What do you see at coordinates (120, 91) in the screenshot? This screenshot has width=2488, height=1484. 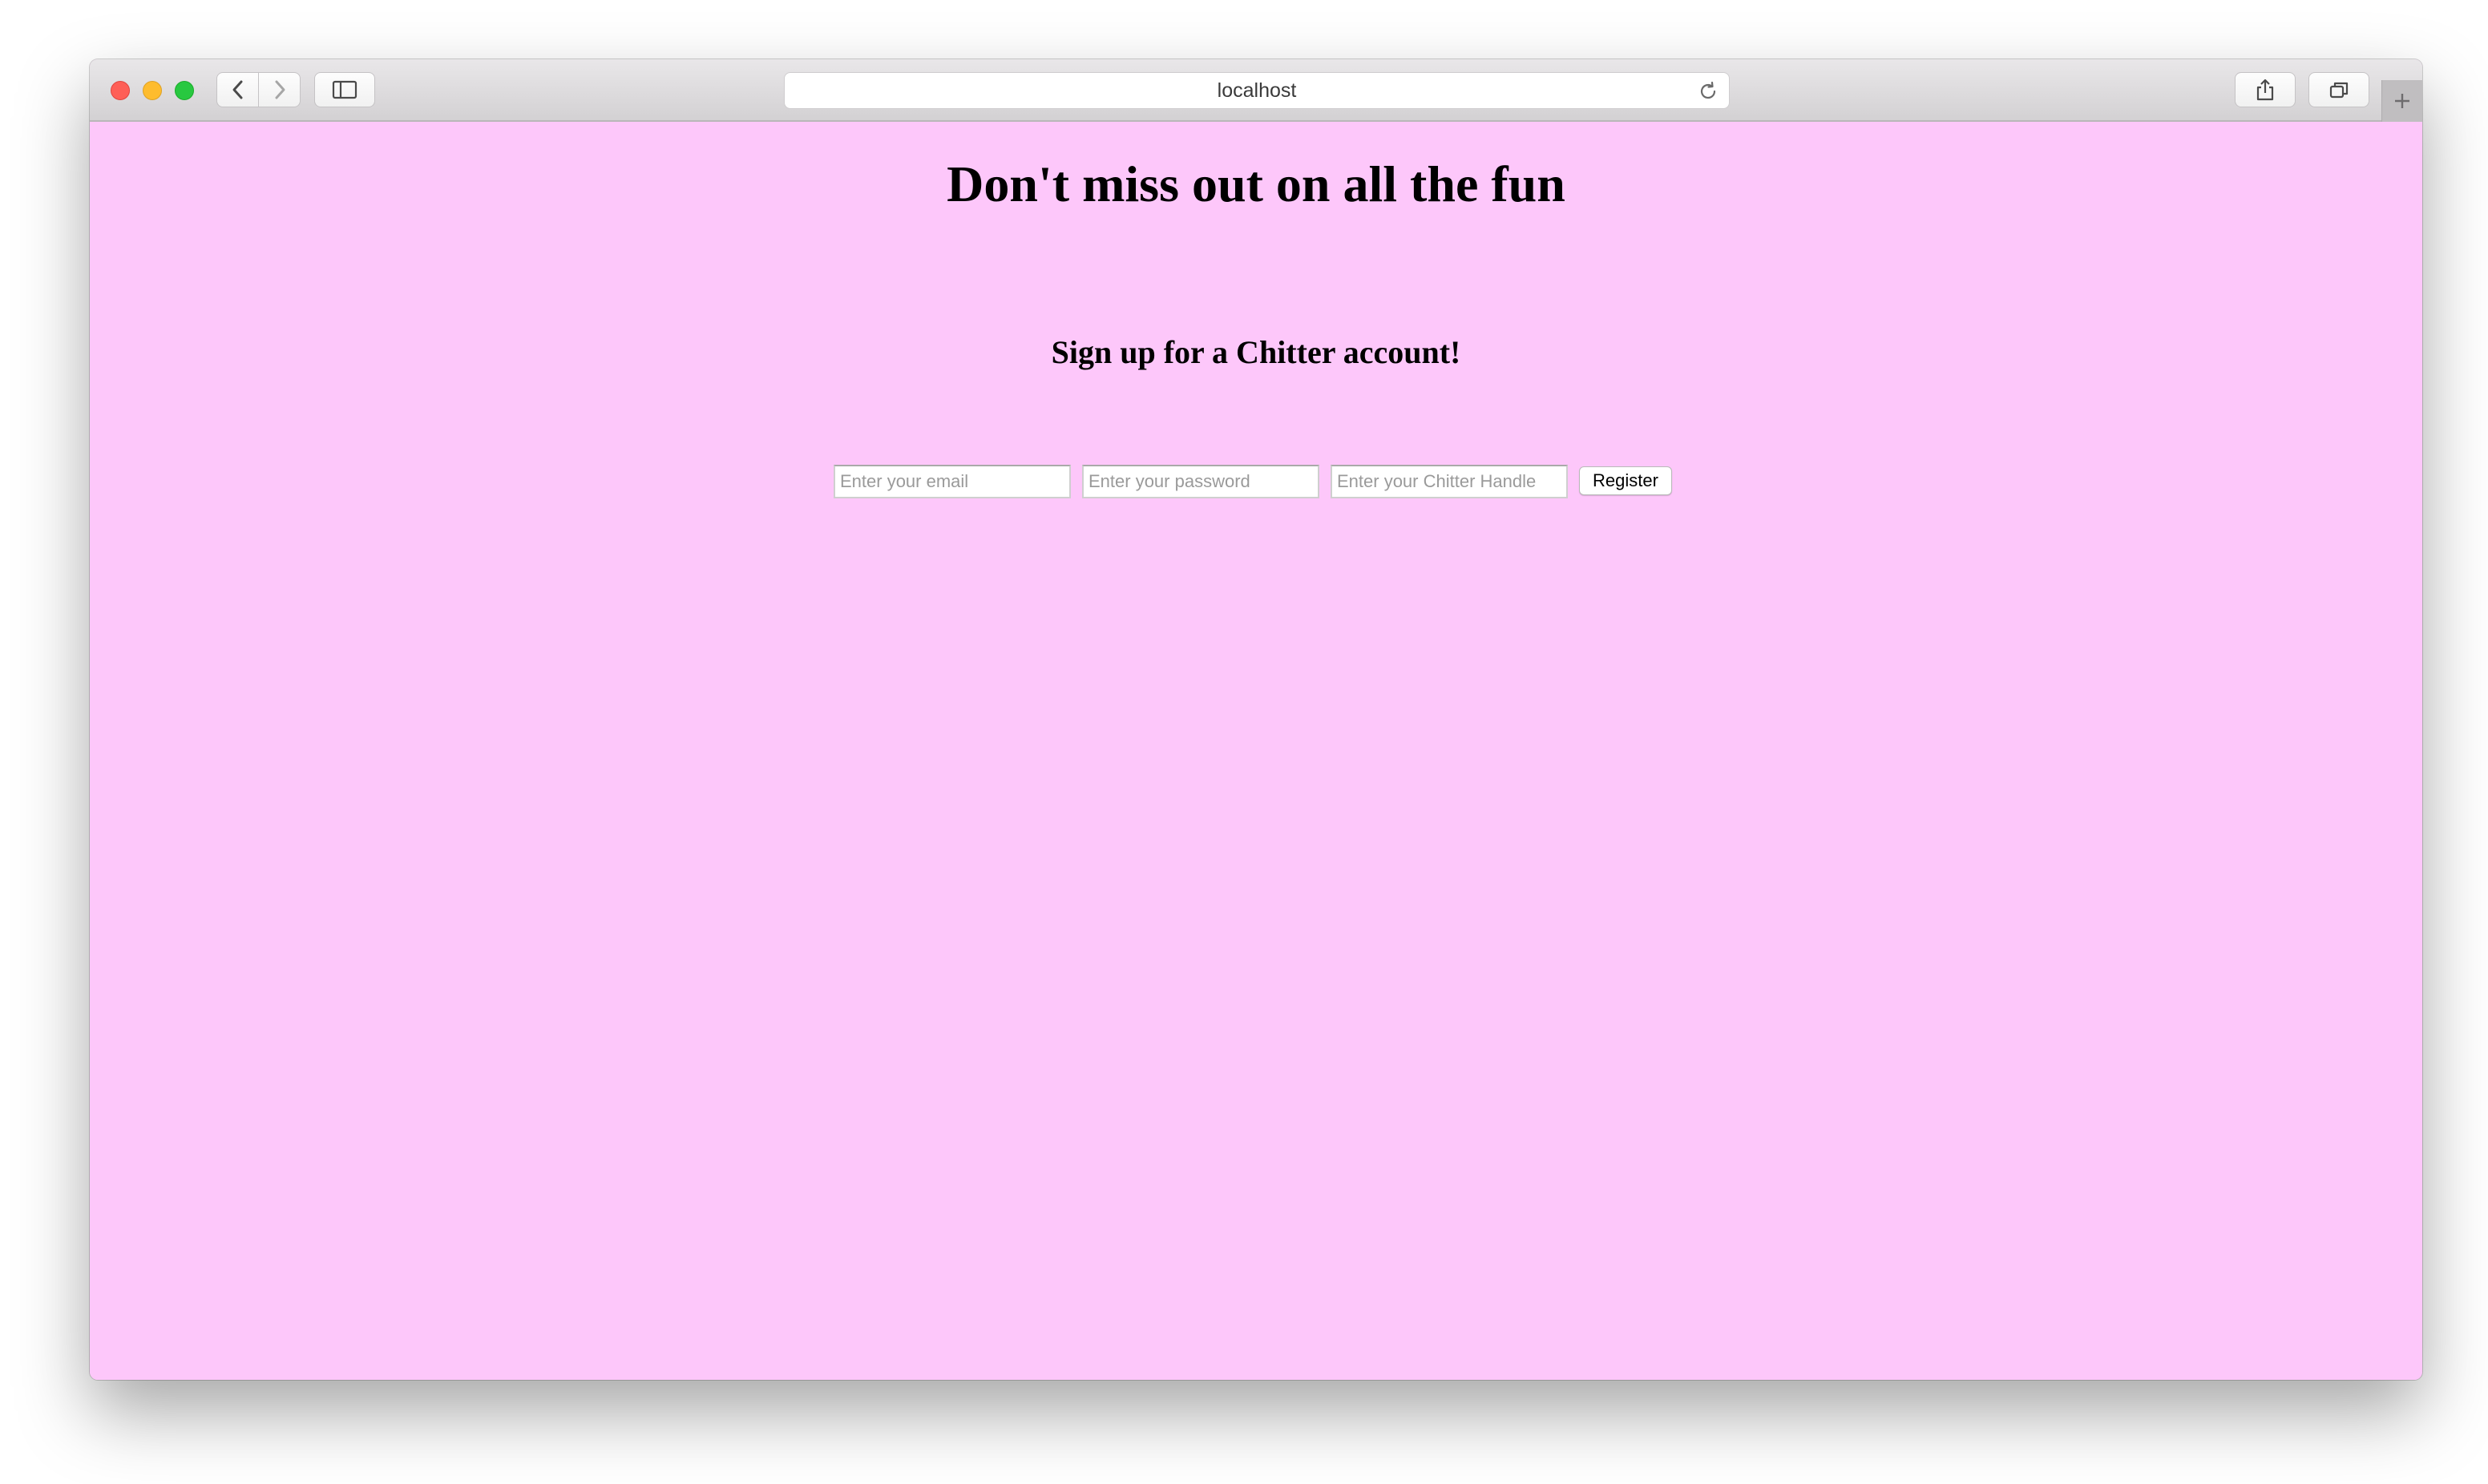 I see `close-window-button` at bounding box center [120, 91].